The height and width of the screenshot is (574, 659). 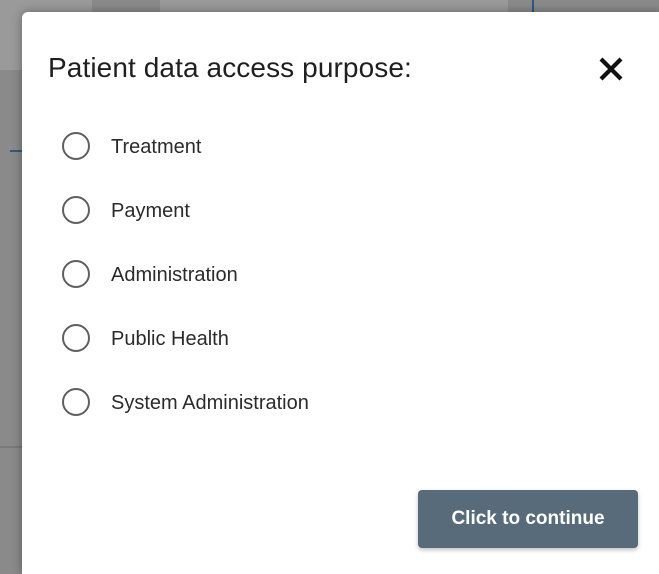 What do you see at coordinates (242, 356) in the screenshot?
I see `purpose-option-public-health: Public Health` at bounding box center [242, 356].